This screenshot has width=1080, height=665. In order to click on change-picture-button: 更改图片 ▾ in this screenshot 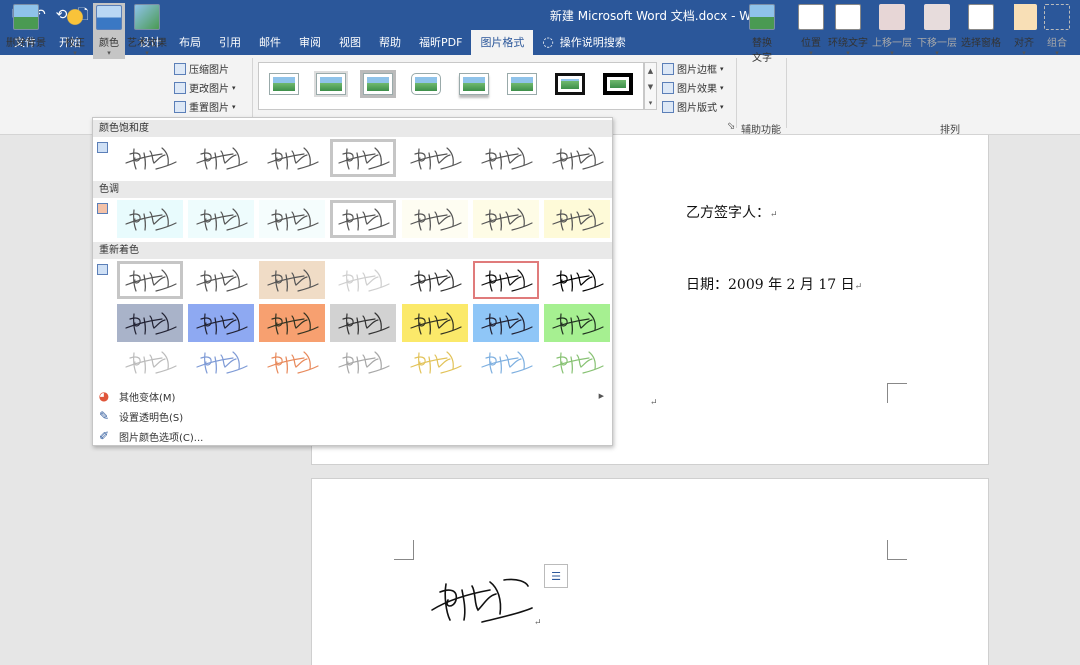, I will do `click(205, 87)`.